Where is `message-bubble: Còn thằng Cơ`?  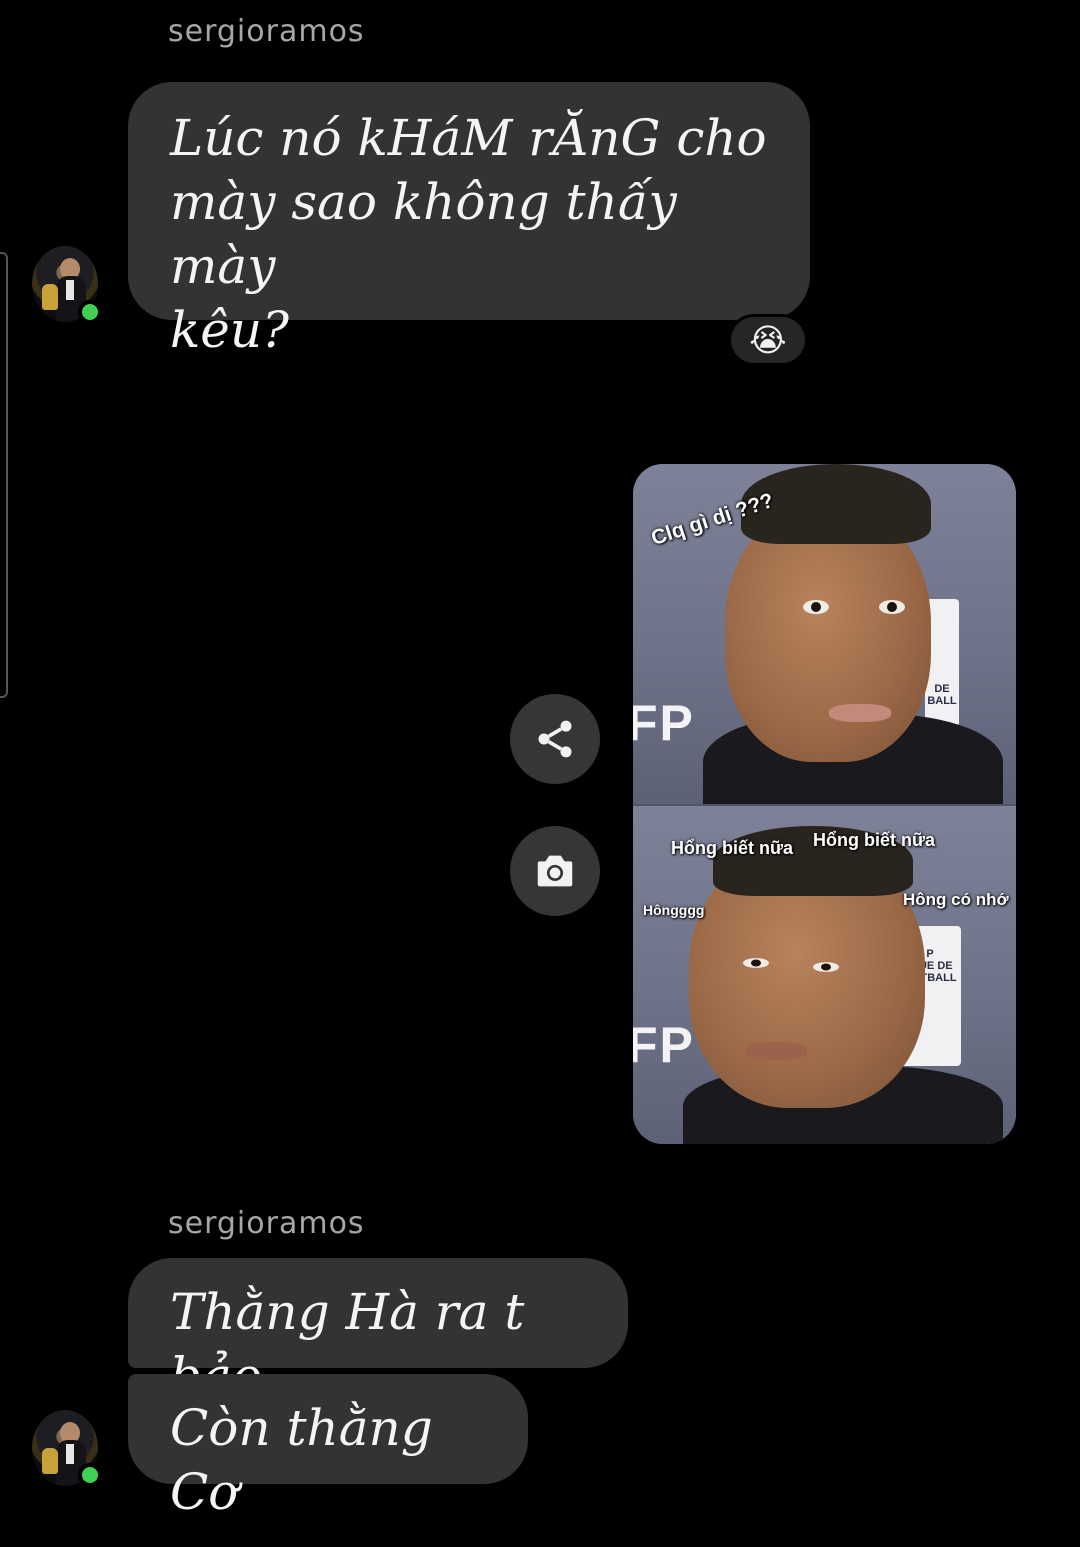 message-bubble: Còn thằng Cơ is located at coordinates (328, 1447).